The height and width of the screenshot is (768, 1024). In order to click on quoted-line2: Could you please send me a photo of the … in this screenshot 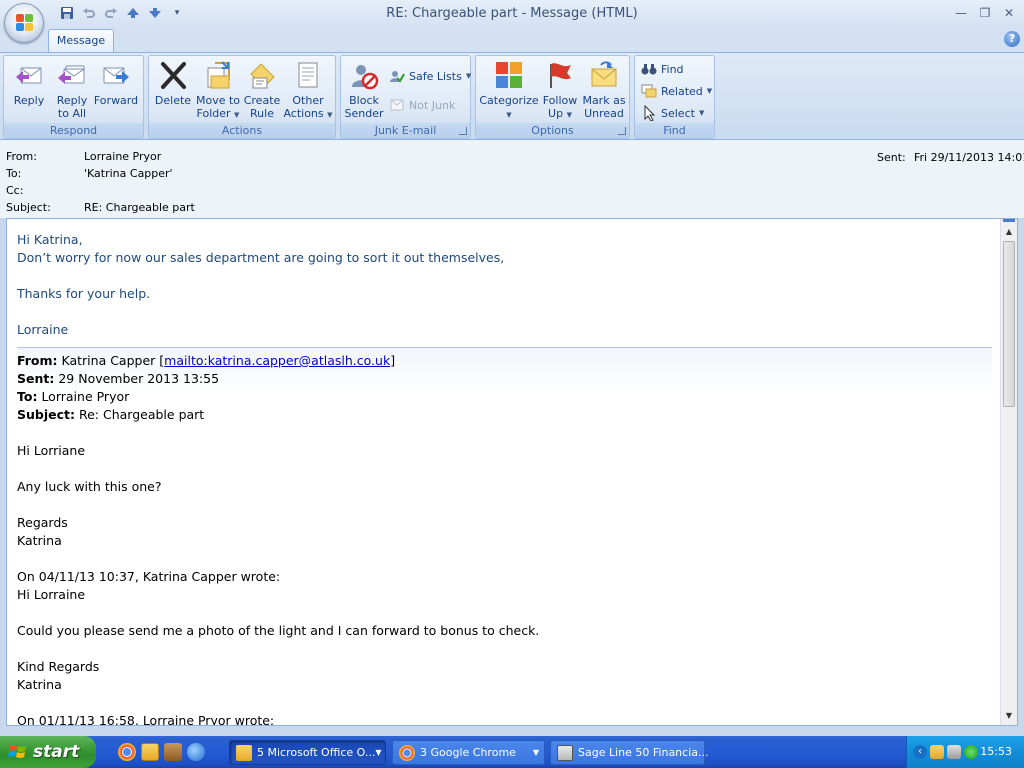, I will do `click(278, 630)`.